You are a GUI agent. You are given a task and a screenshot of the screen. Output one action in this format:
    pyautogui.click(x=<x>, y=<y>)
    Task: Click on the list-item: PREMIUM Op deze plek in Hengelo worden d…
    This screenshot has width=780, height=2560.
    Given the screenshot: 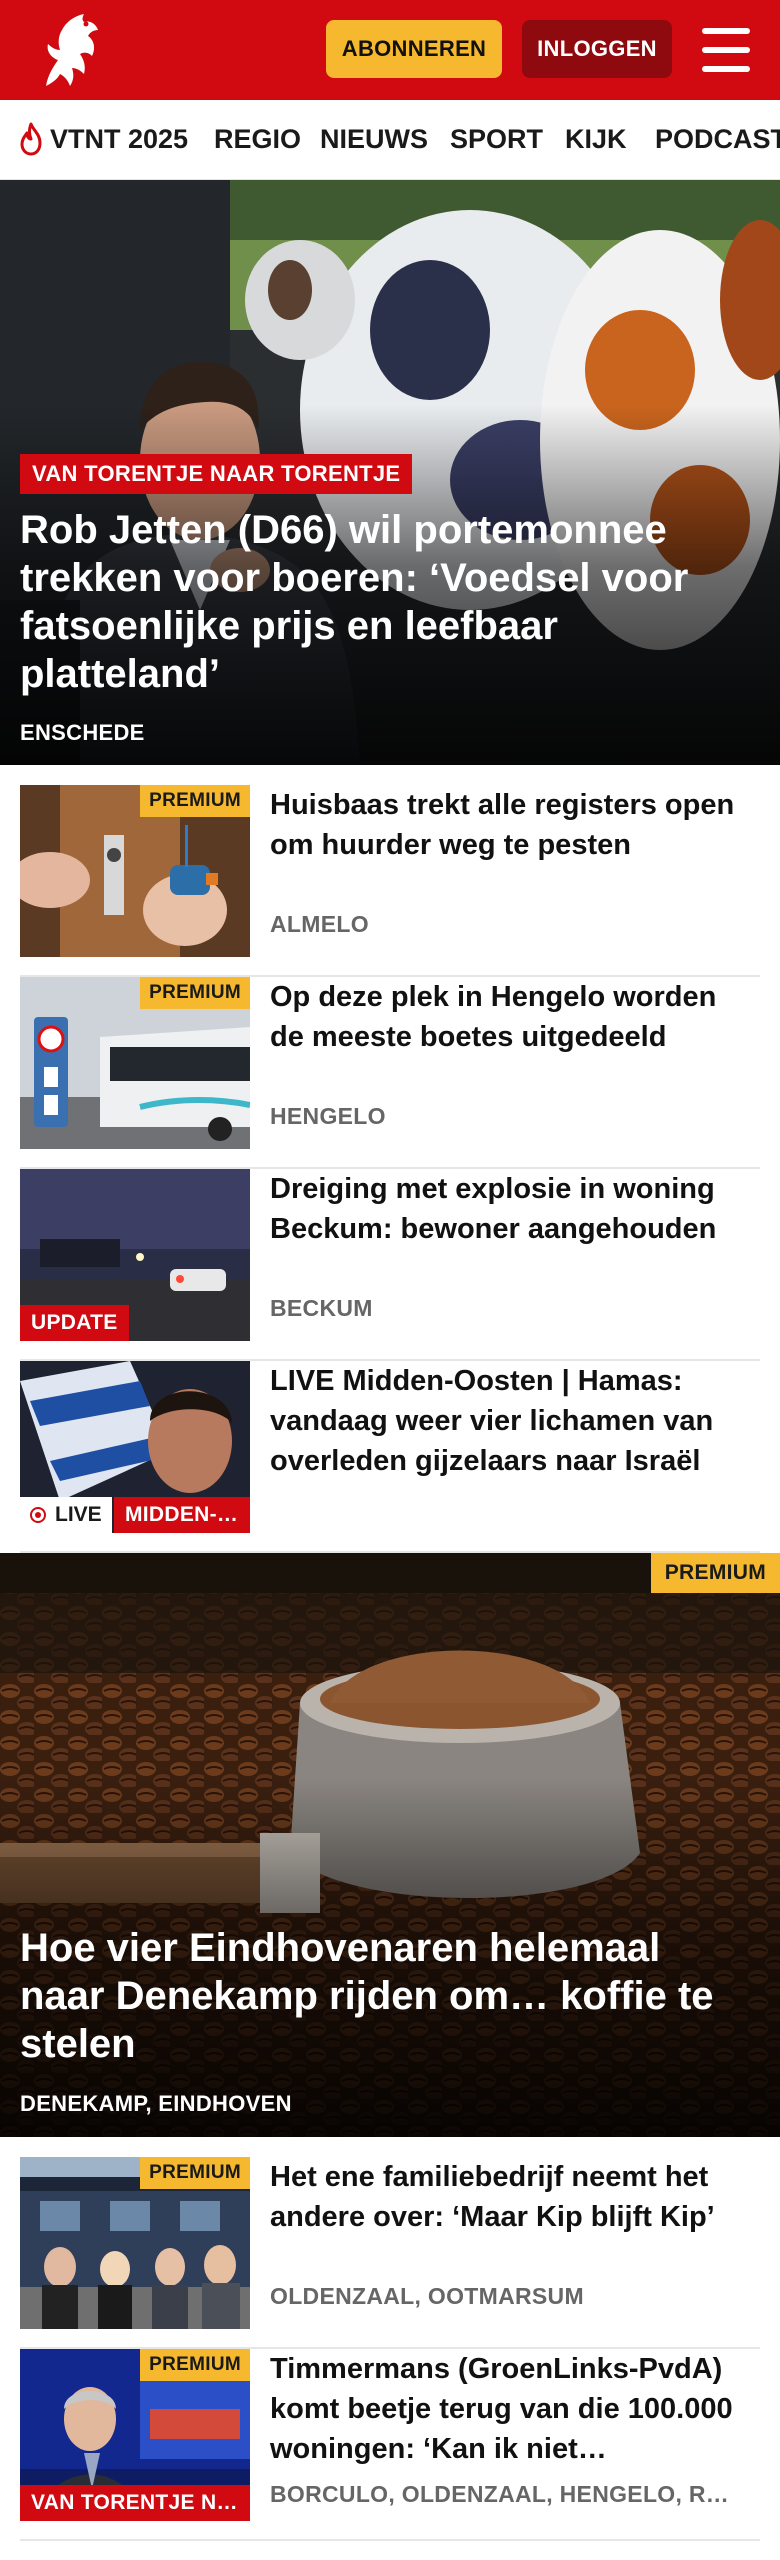 What is the action you would take?
    pyautogui.click(x=390, y=1073)
    